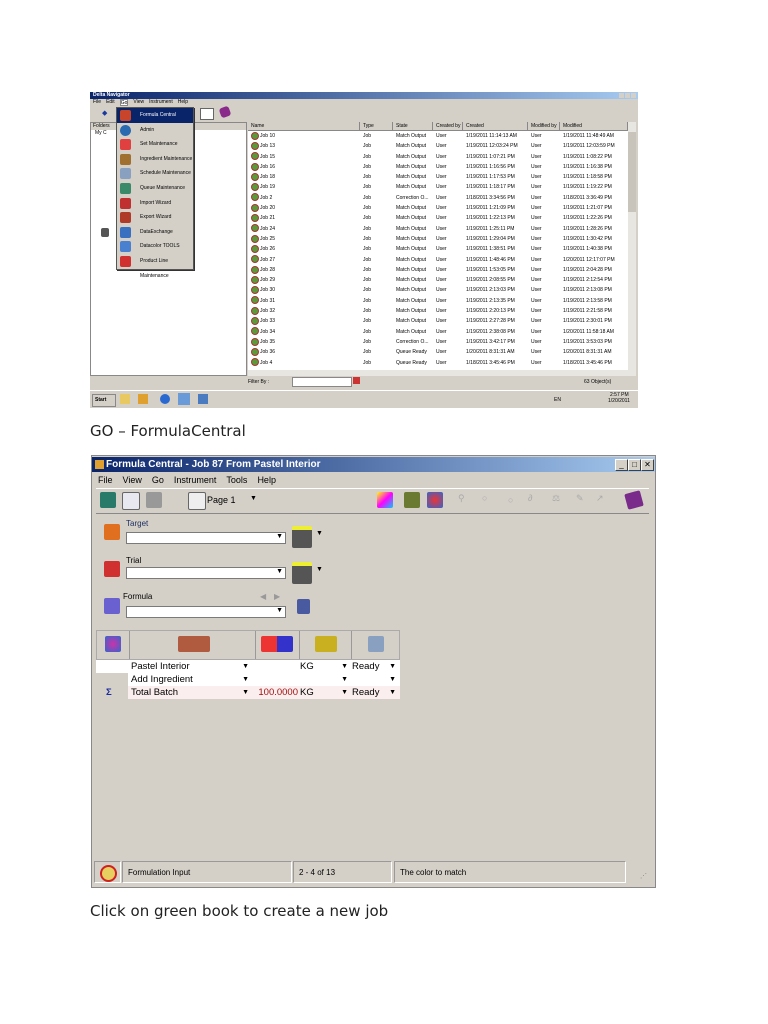  Describe the element at coordinates (206, 612) in the screenshot. I see `formula-input: ▼` at that location.